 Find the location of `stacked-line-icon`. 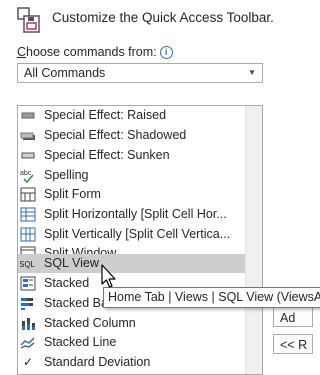

stacked-line-icon is located at coordinates (28, 342).